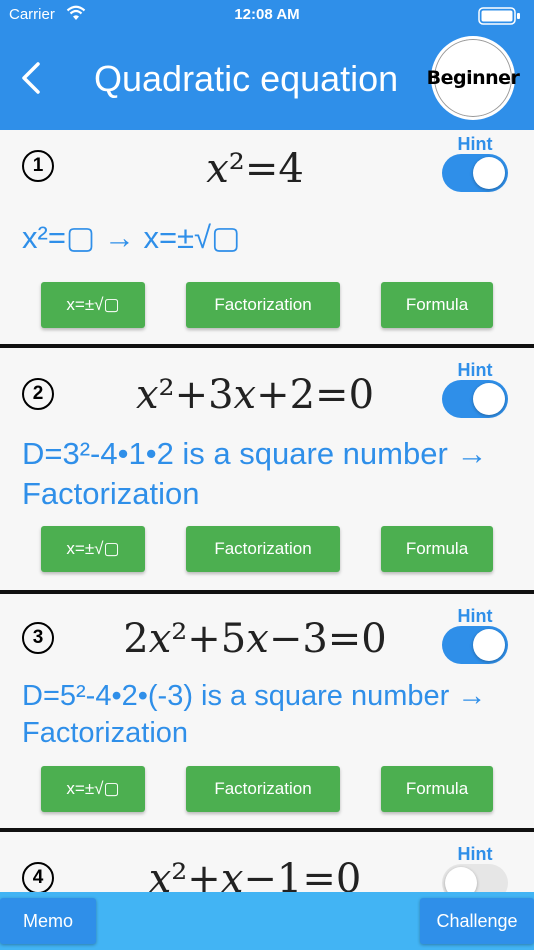 This screenshot has height=950, width=534. What do you see at coordinates (131, 237) in the screenshot?
I see `hint-text: x²=▢ → x=±√▢` at bounding box center [131, 237].